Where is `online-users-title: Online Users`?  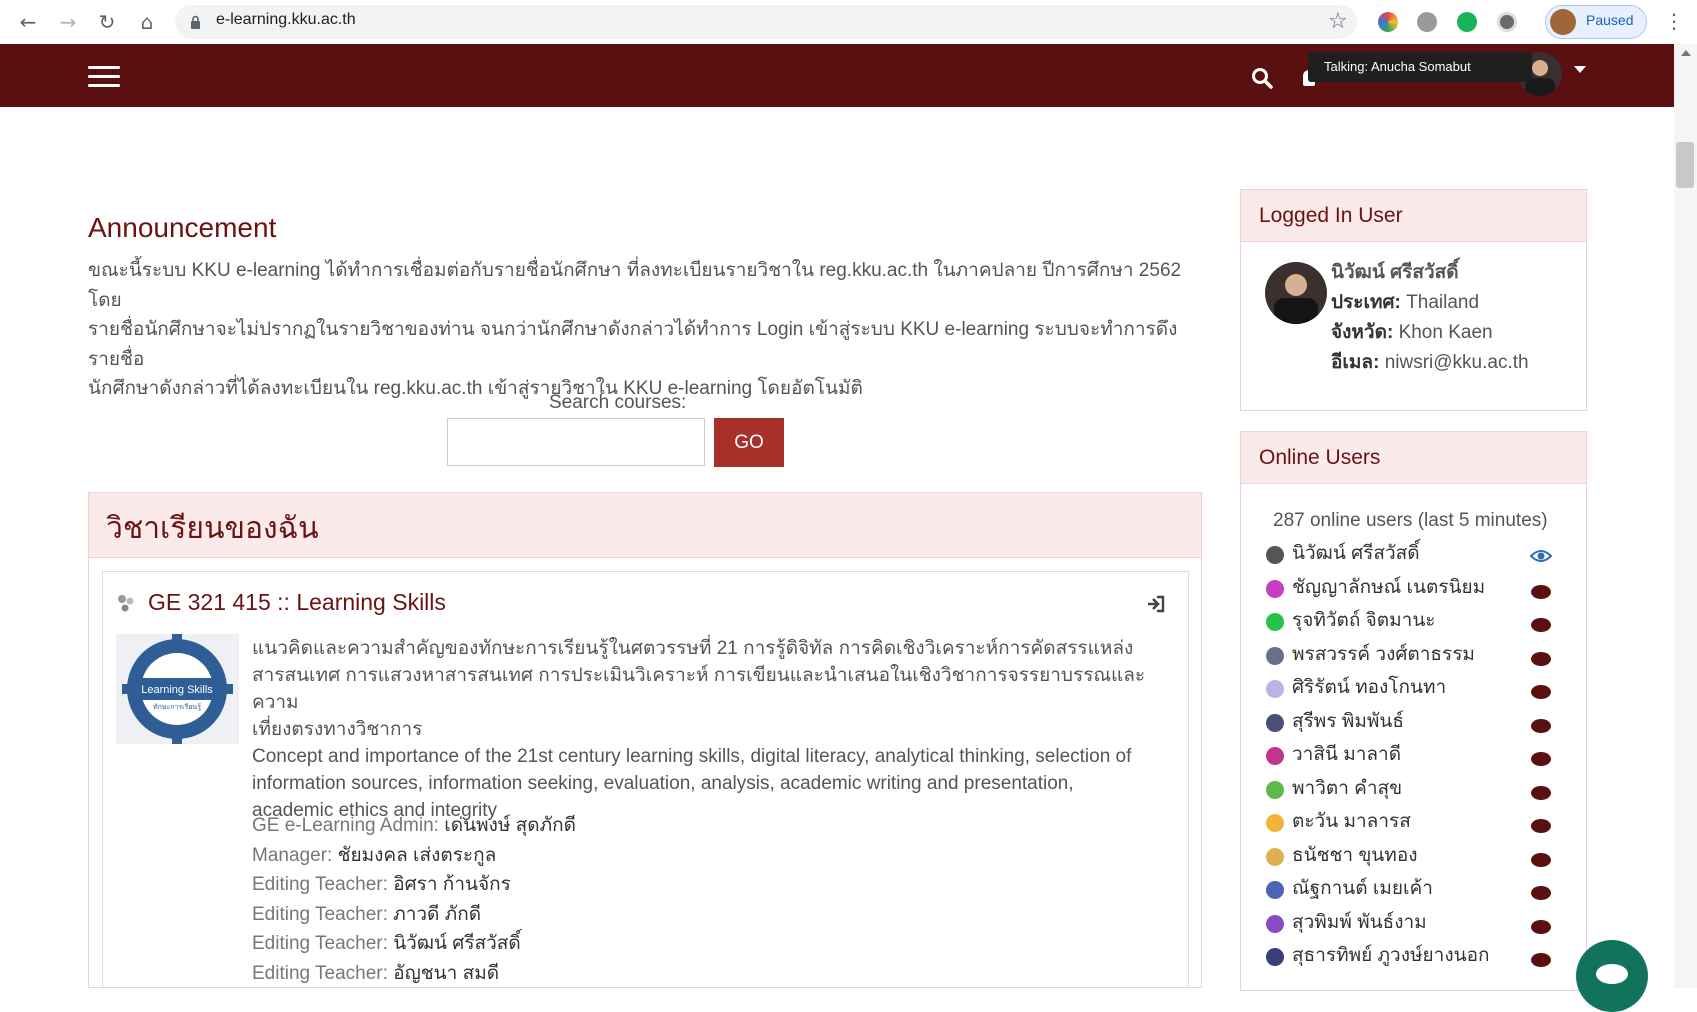 online-users-title: Online Users is located at coordinates (1413, 458).